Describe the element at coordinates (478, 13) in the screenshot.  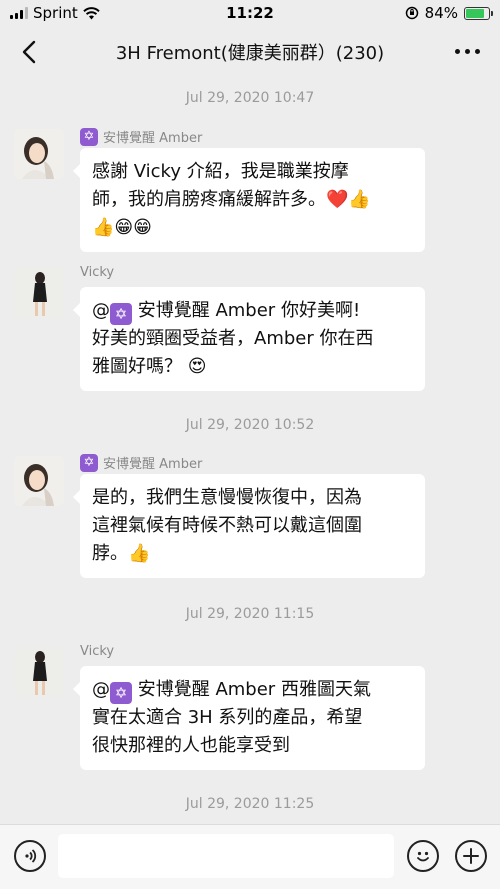
I see `battery-icon` at that location.